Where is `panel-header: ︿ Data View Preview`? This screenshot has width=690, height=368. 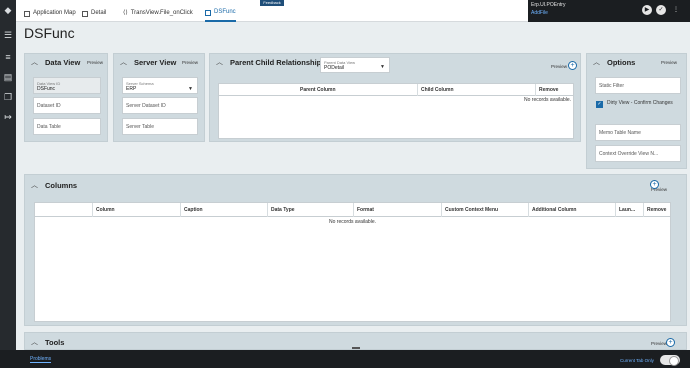 panel-header: ︿ Data View Preview is located at coordinates (66, 63).